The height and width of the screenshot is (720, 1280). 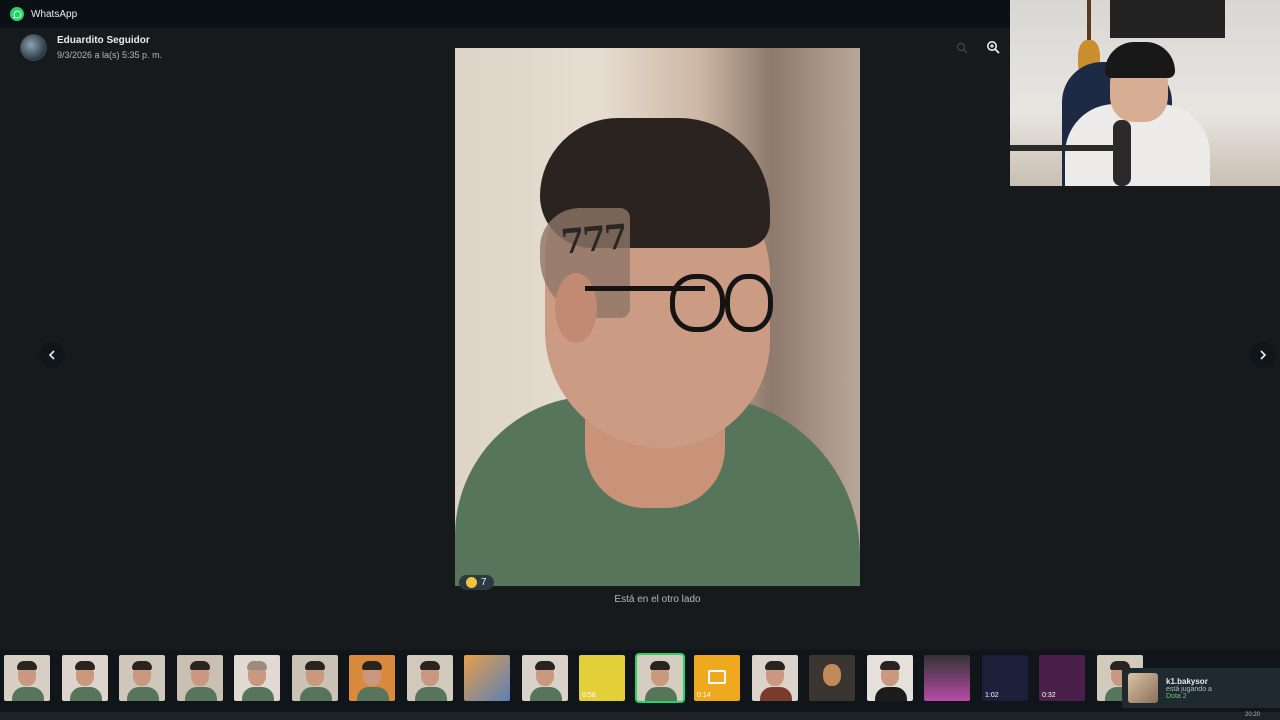 I want to click on zoom-in-icon, so click(x=993, y=49).